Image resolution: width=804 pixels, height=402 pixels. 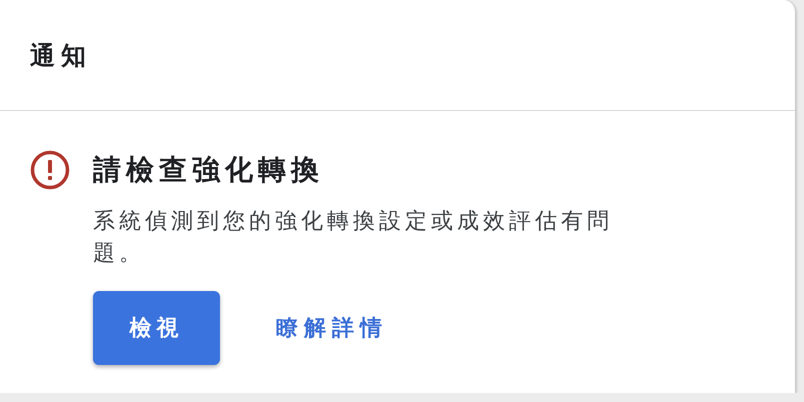 What do you see at coordinates (332, 328) in the screenshot?
I see `learn-more-link: 瞭解詳情` at bounding box center [332, 328].